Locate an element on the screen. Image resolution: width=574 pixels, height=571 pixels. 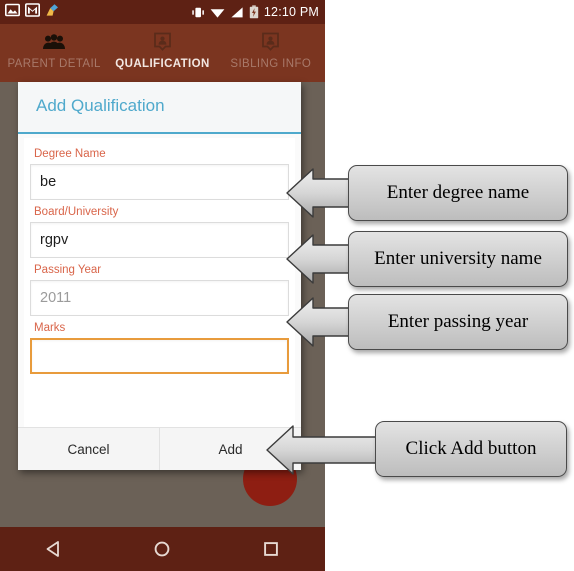
field-passing-year: Passing Year 2011 is located at coordinates (159, 288).